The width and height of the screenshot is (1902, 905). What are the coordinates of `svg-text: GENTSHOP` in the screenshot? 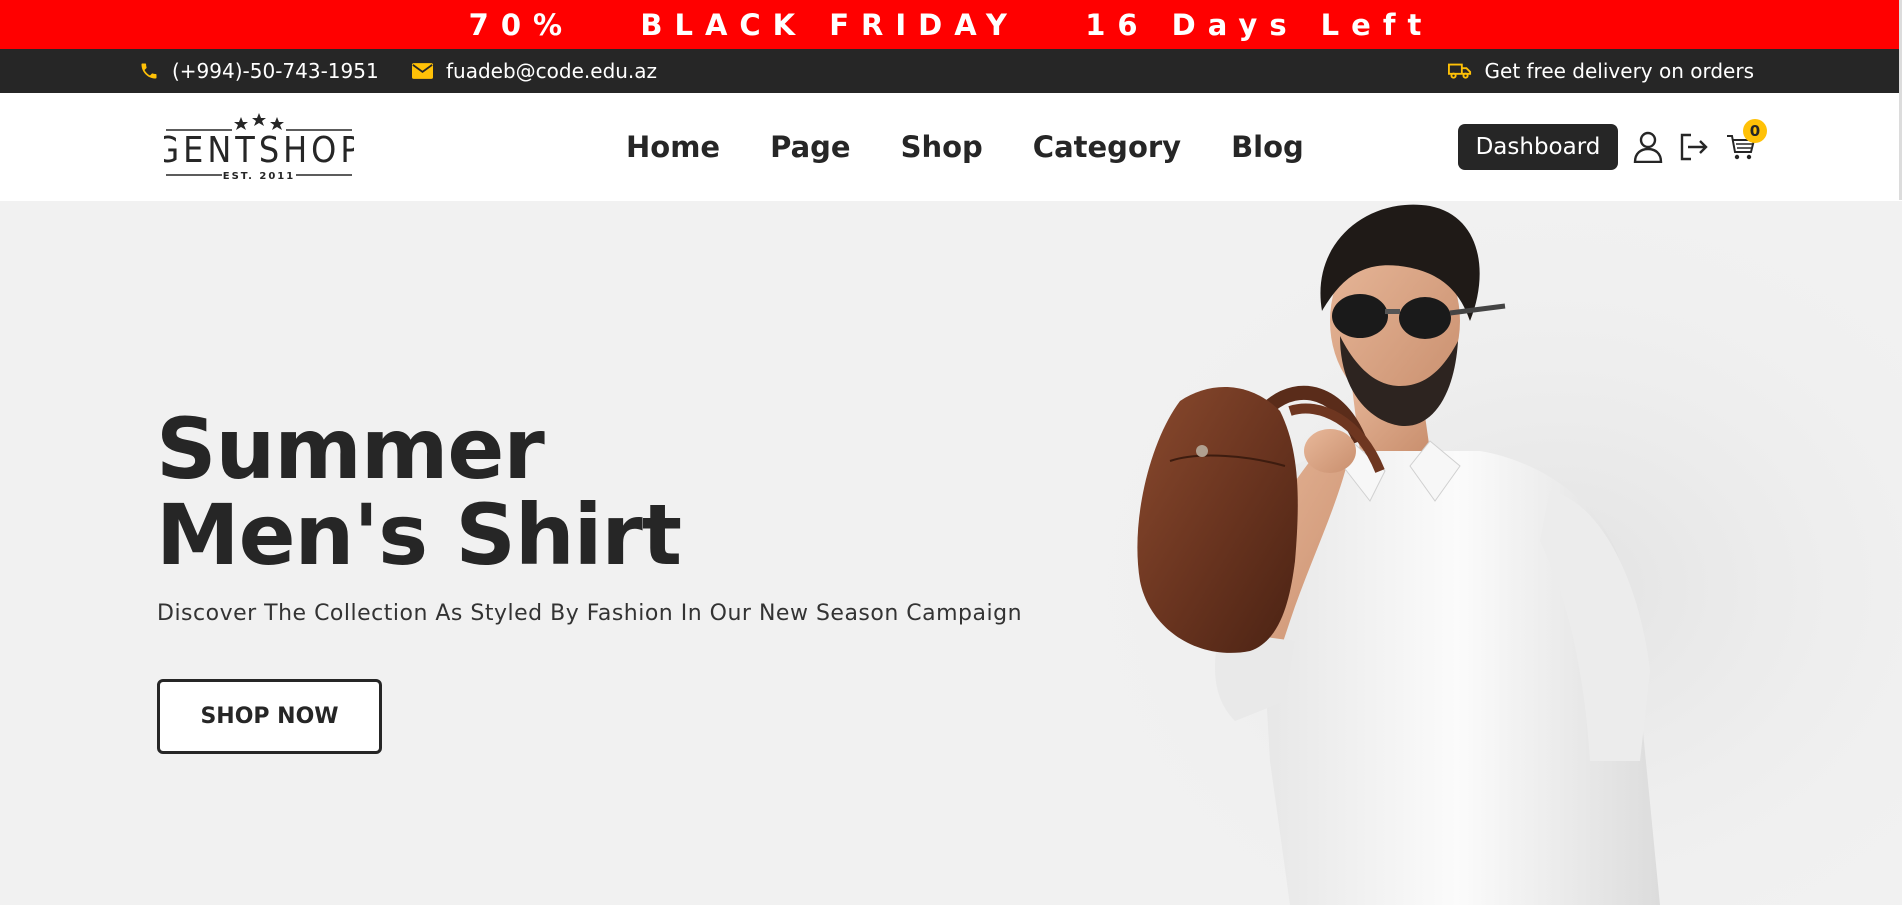 It's located at (259, 150).